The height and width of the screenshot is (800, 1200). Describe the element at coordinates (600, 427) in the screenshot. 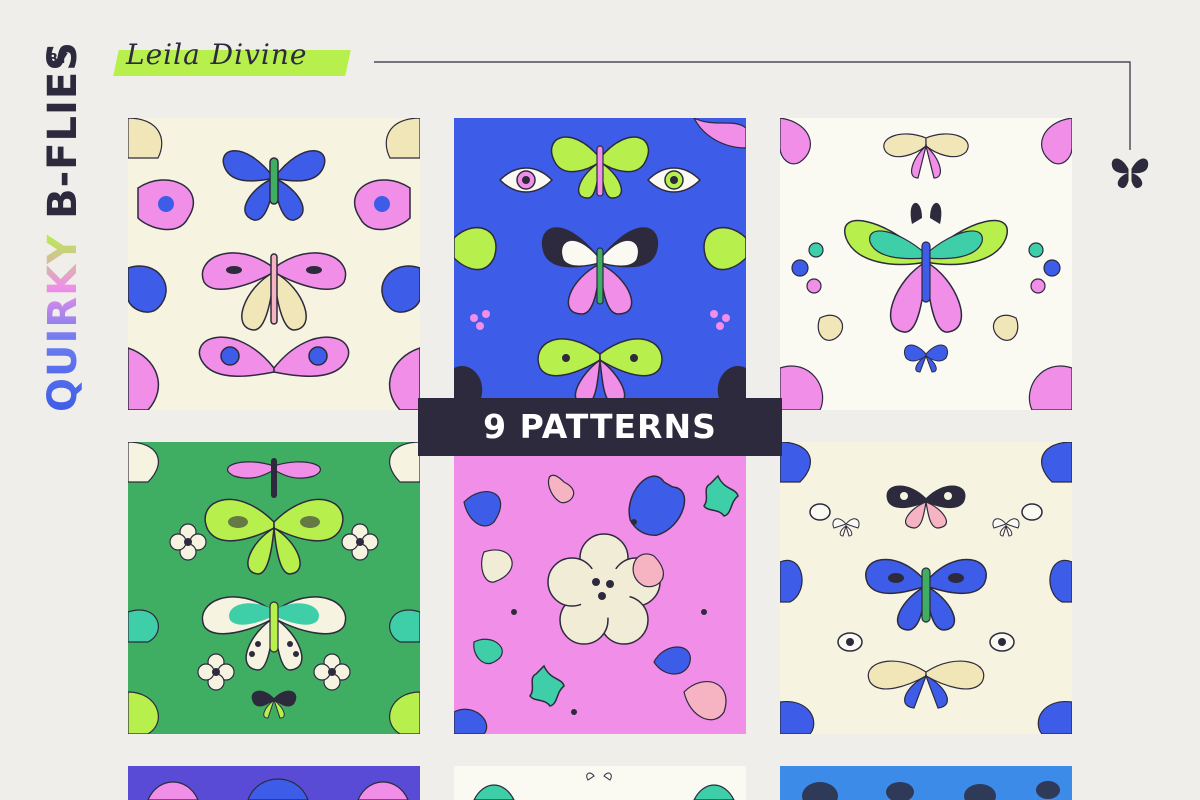

I see `patterns-count-banner: 9 PATTERNS` at that location.